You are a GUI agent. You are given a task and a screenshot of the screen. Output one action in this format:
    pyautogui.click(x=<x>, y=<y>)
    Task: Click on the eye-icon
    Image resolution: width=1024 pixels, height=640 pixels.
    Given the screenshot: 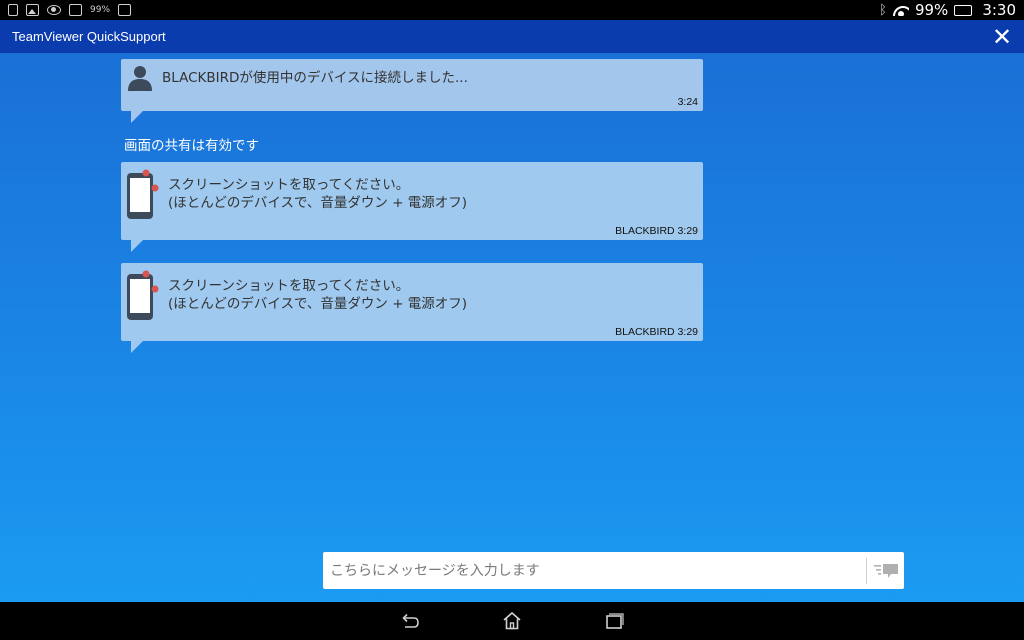 What is the action you would take?
    pyautogui.click(x=54, y=10)
    